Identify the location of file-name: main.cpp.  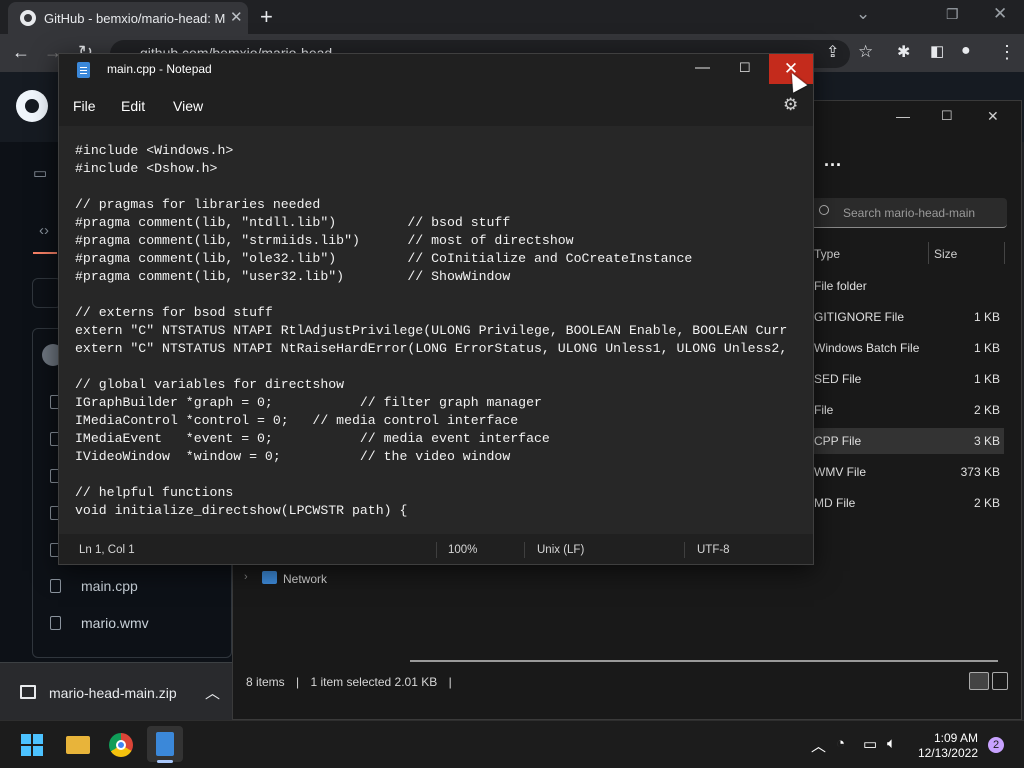
(109, 586).